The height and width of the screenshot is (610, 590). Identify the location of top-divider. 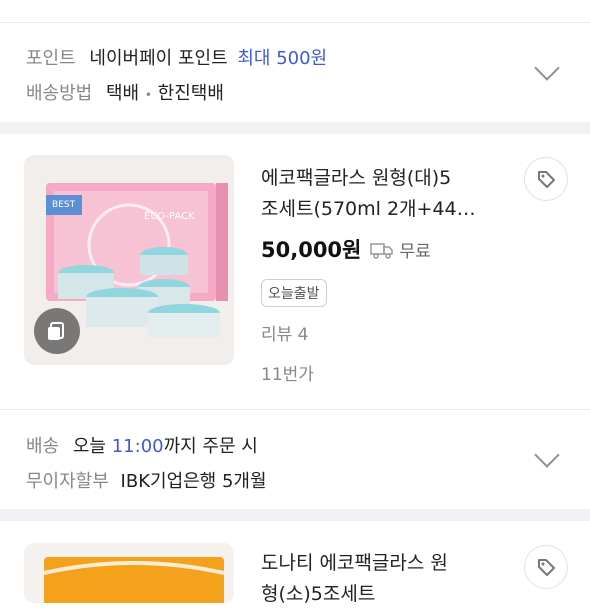
(295, 22).